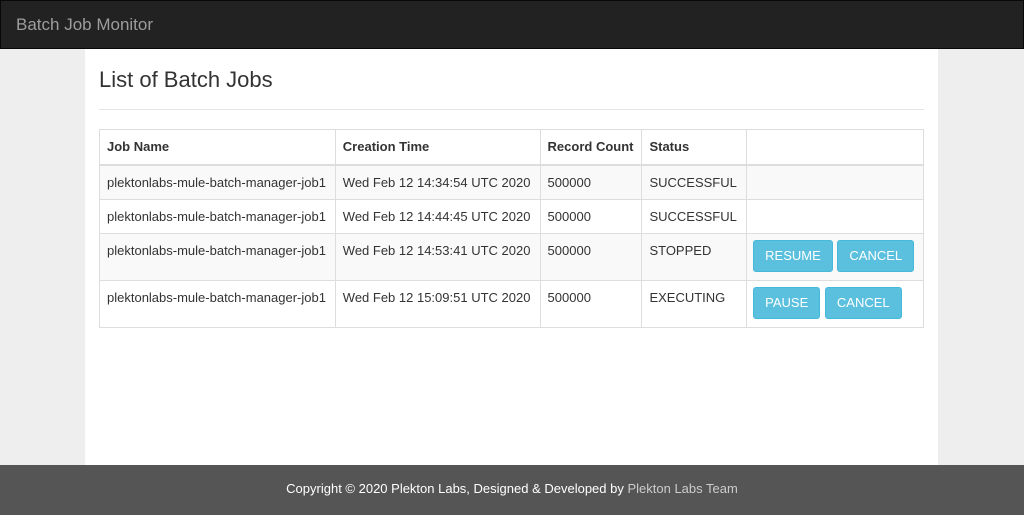  What do you see at coordinates (512, 24) in the screenshot?
I see `top-navbar: Batch Job Monitor` at bounding box center [512, 24].